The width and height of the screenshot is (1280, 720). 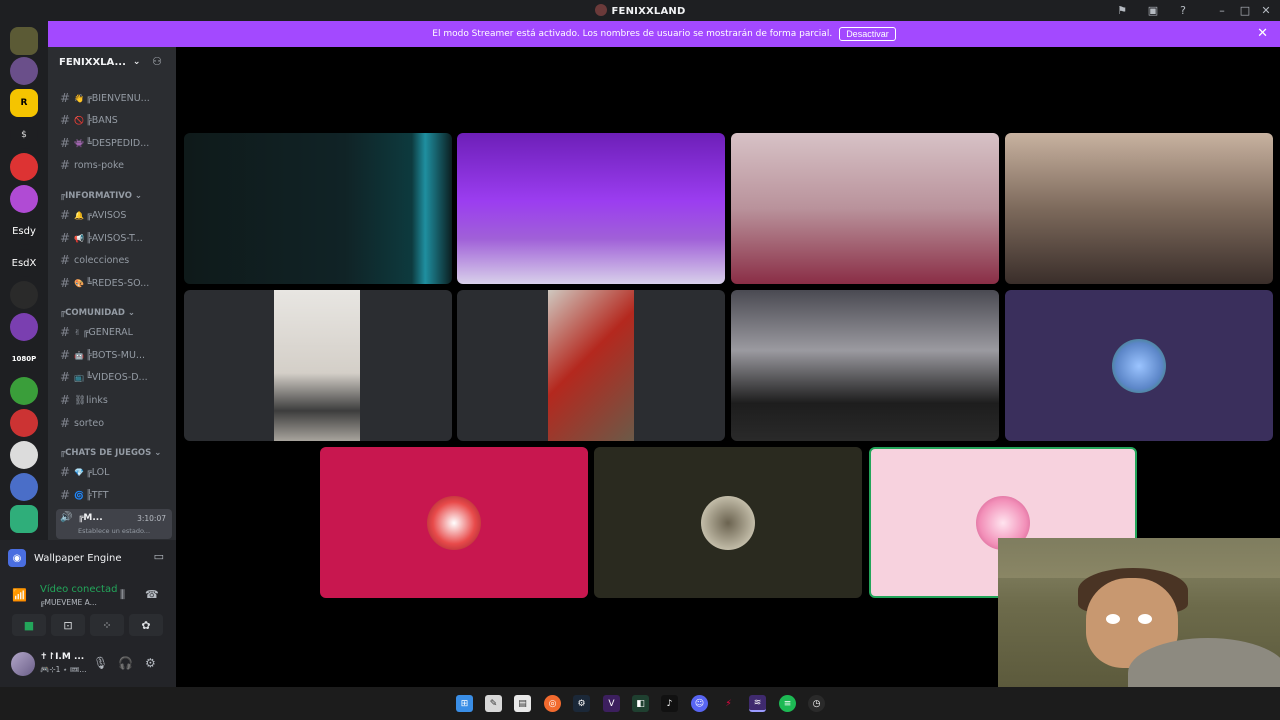 I want to click on voice-timer: 3:10:07, so click(x=151, y=518).